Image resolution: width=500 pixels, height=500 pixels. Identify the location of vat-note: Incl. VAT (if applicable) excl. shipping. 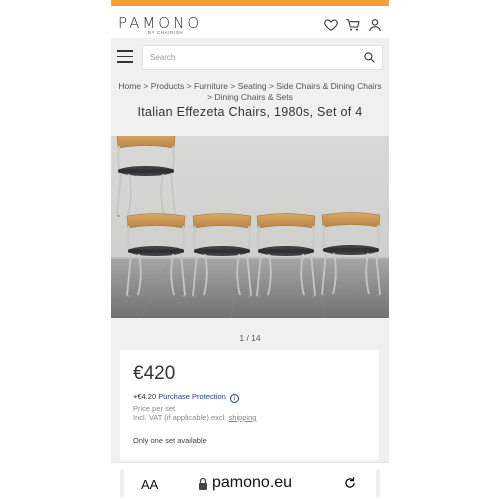
(194, 417).